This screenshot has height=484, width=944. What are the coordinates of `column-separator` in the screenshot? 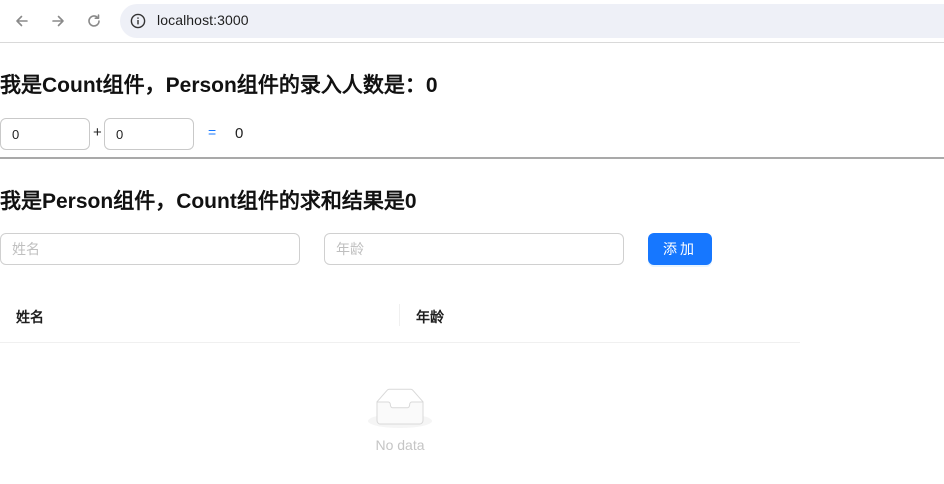 It's located at (399, 315).